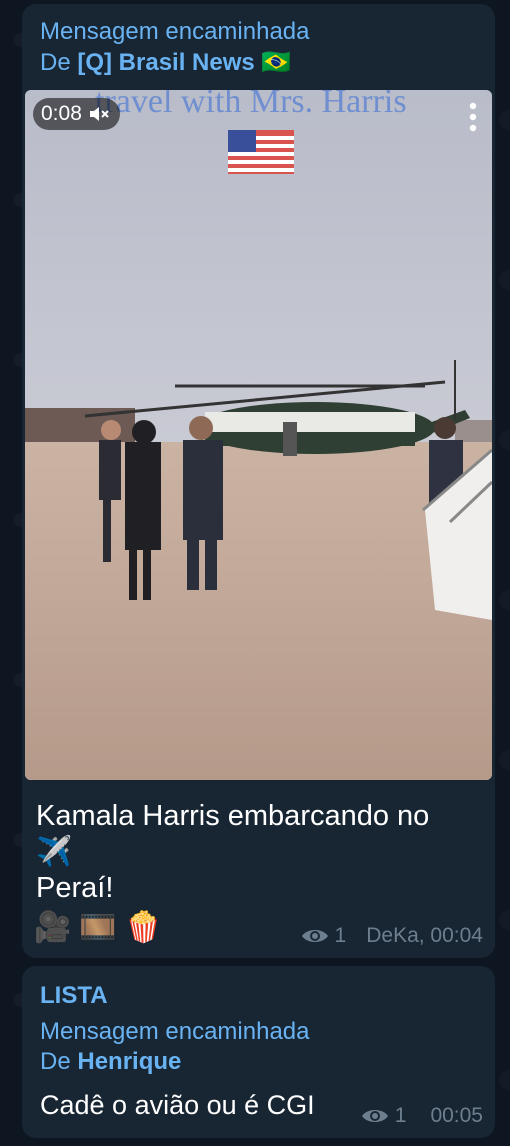  Describe the element at coordinates (53, 927) in the screenshot. I see `movie-camera-icon: 🎥` at that location.